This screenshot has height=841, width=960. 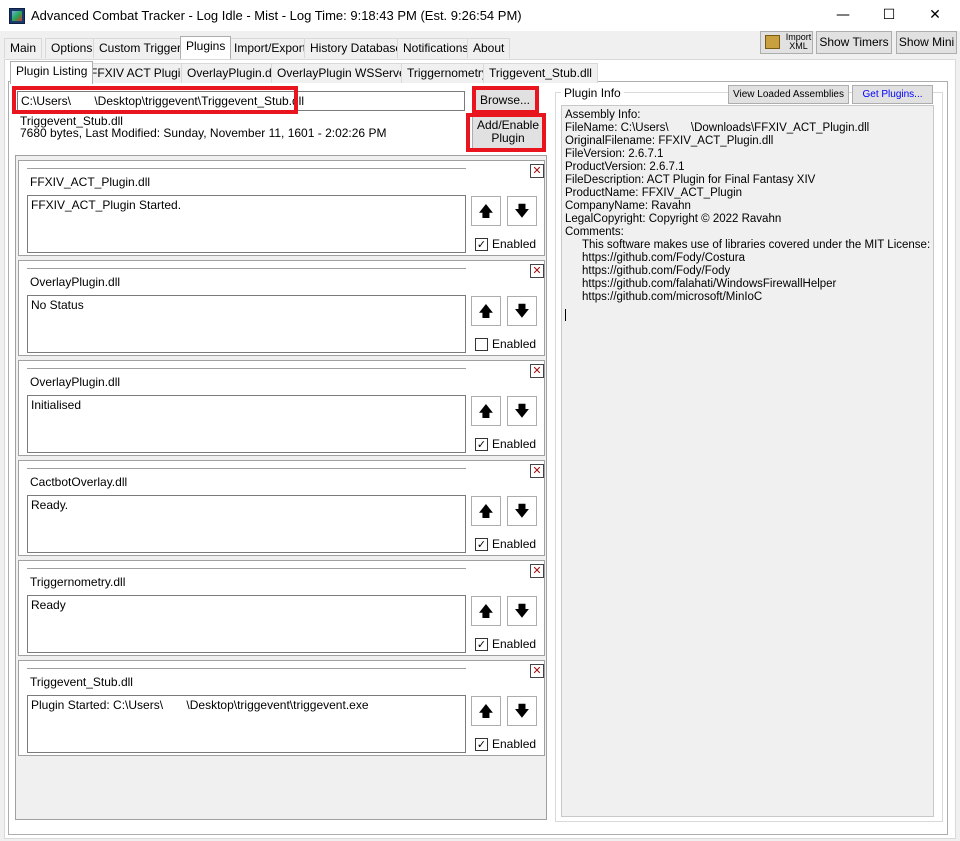 What do you see at coordinates (447, 73) in the screenshot?
I see `subtab-triggernometry: Triggernometry` at bounding box center [447, 73].